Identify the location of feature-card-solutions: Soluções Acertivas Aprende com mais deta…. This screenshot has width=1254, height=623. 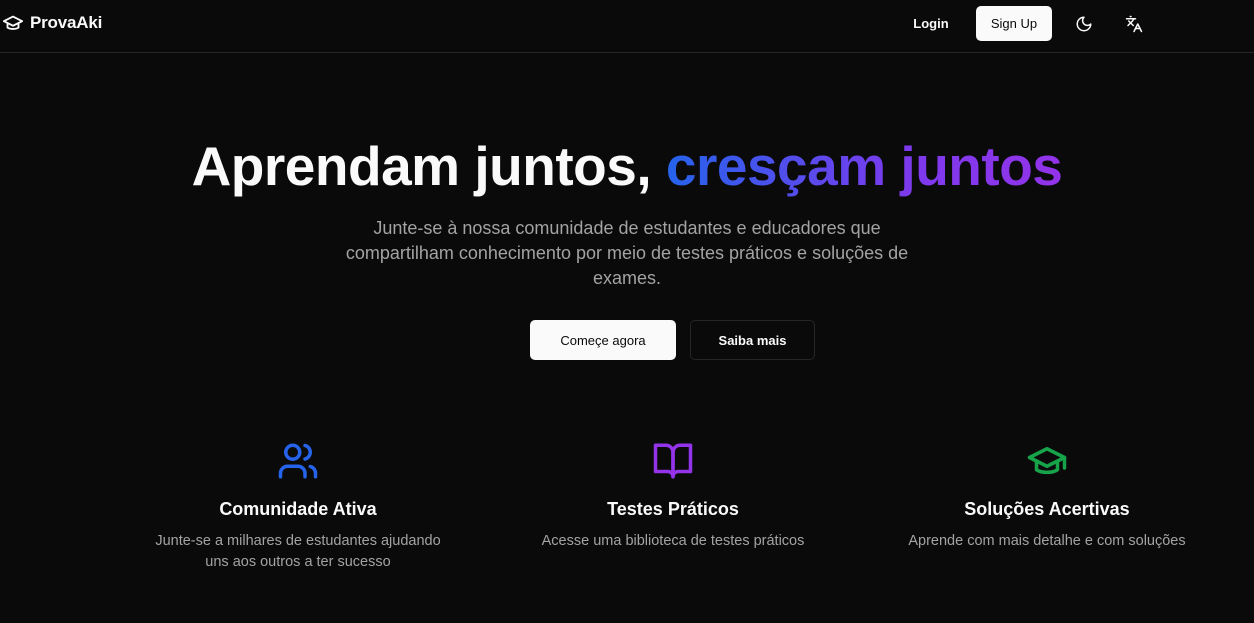
(1047, 496).